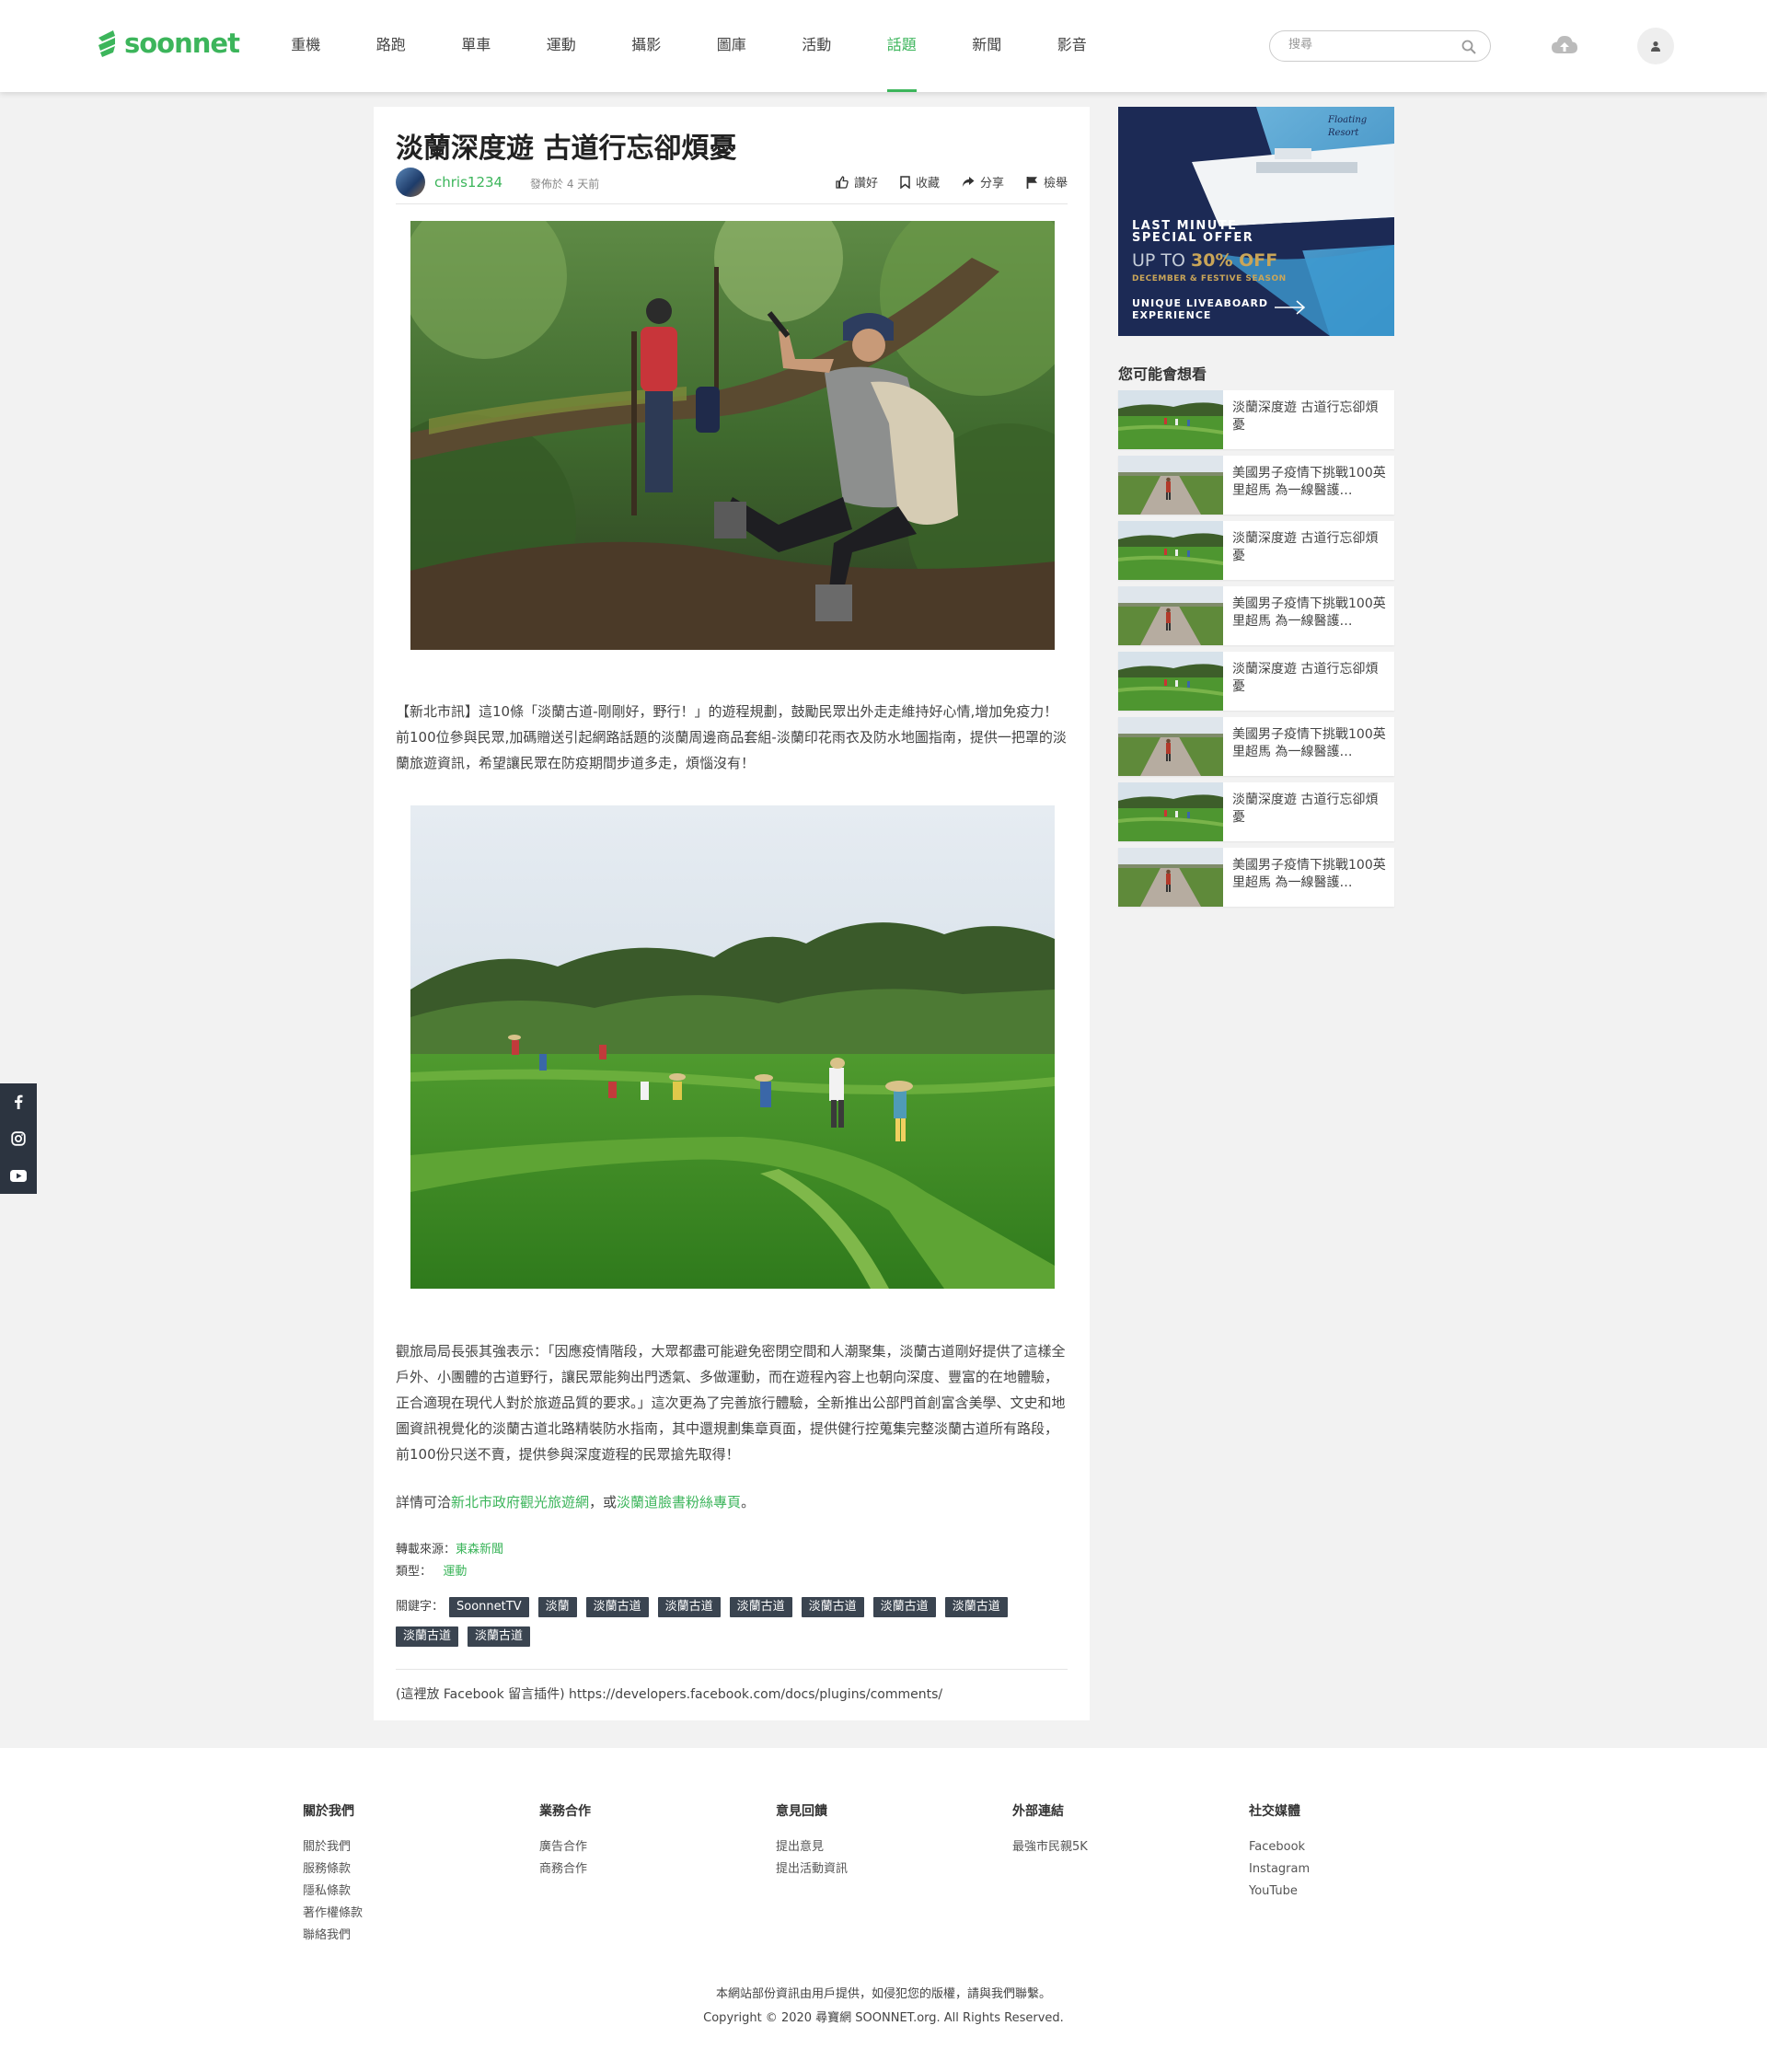  I want to click on ad-season: DECEMBER & FESTIVE SEASON, so click(1209, 279).